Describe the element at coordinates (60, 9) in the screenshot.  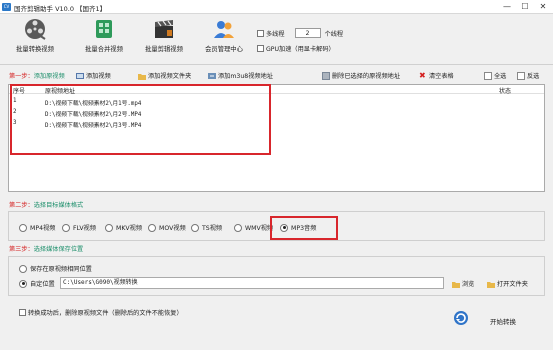
I see `window-title: 国齐剪辑助手 V10.0 【国齐1】` at that location.